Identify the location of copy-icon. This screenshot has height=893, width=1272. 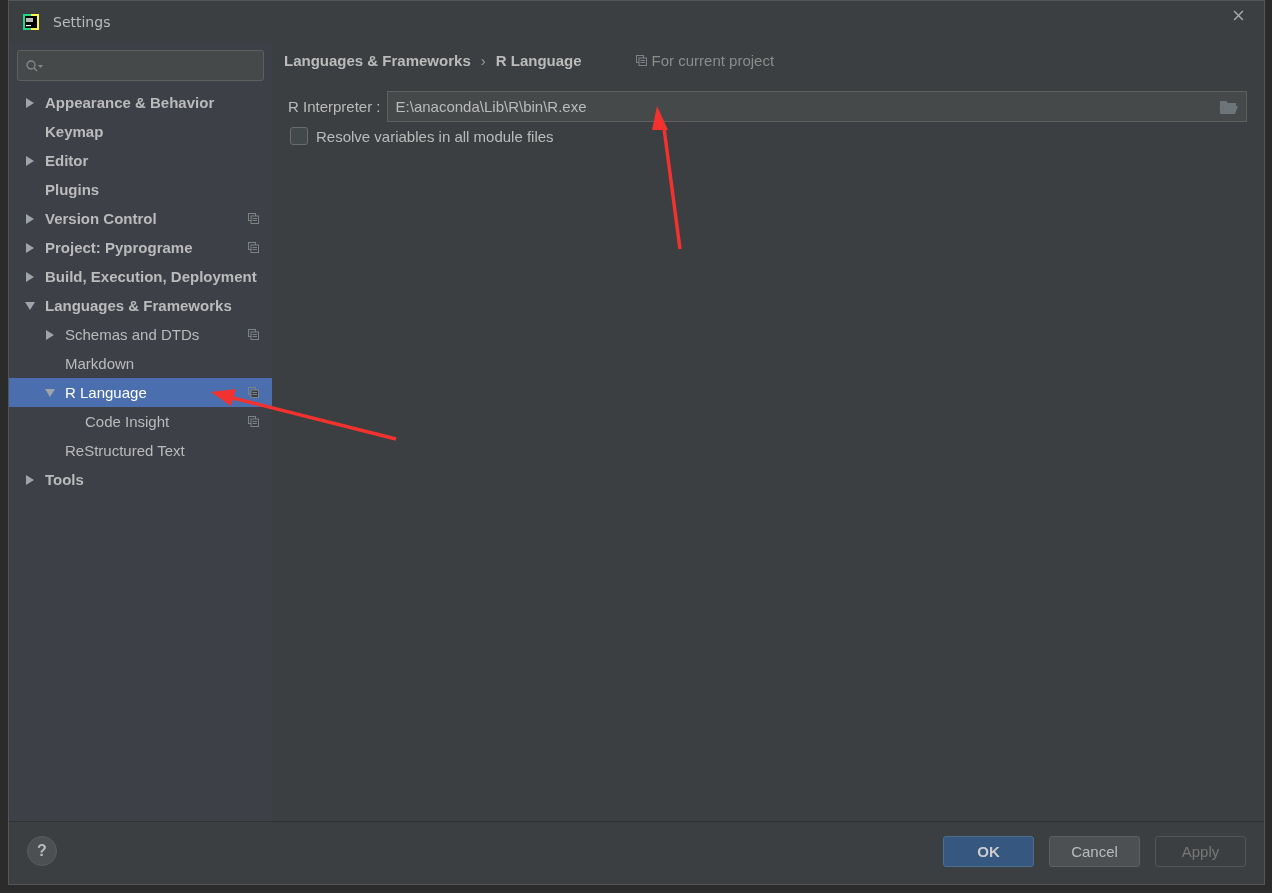
(641, 60).